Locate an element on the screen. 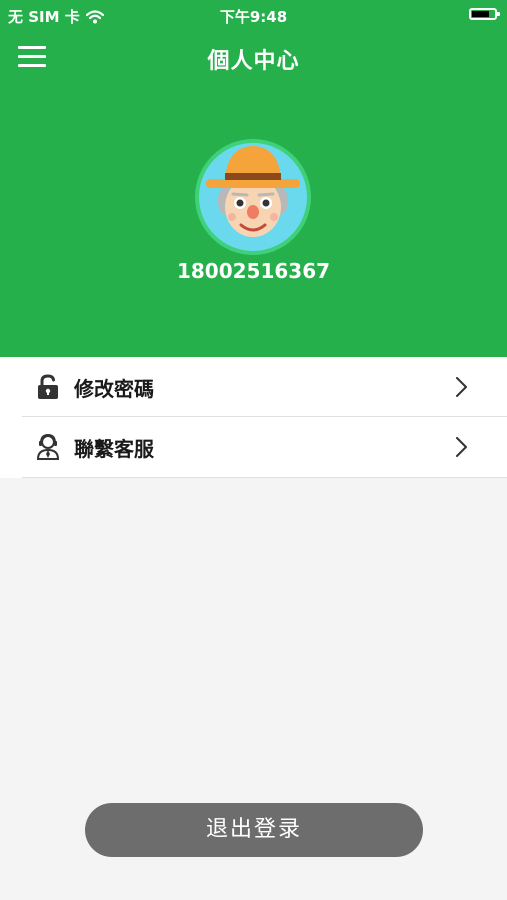  unlock-icon is located at coordinates (48, 386).